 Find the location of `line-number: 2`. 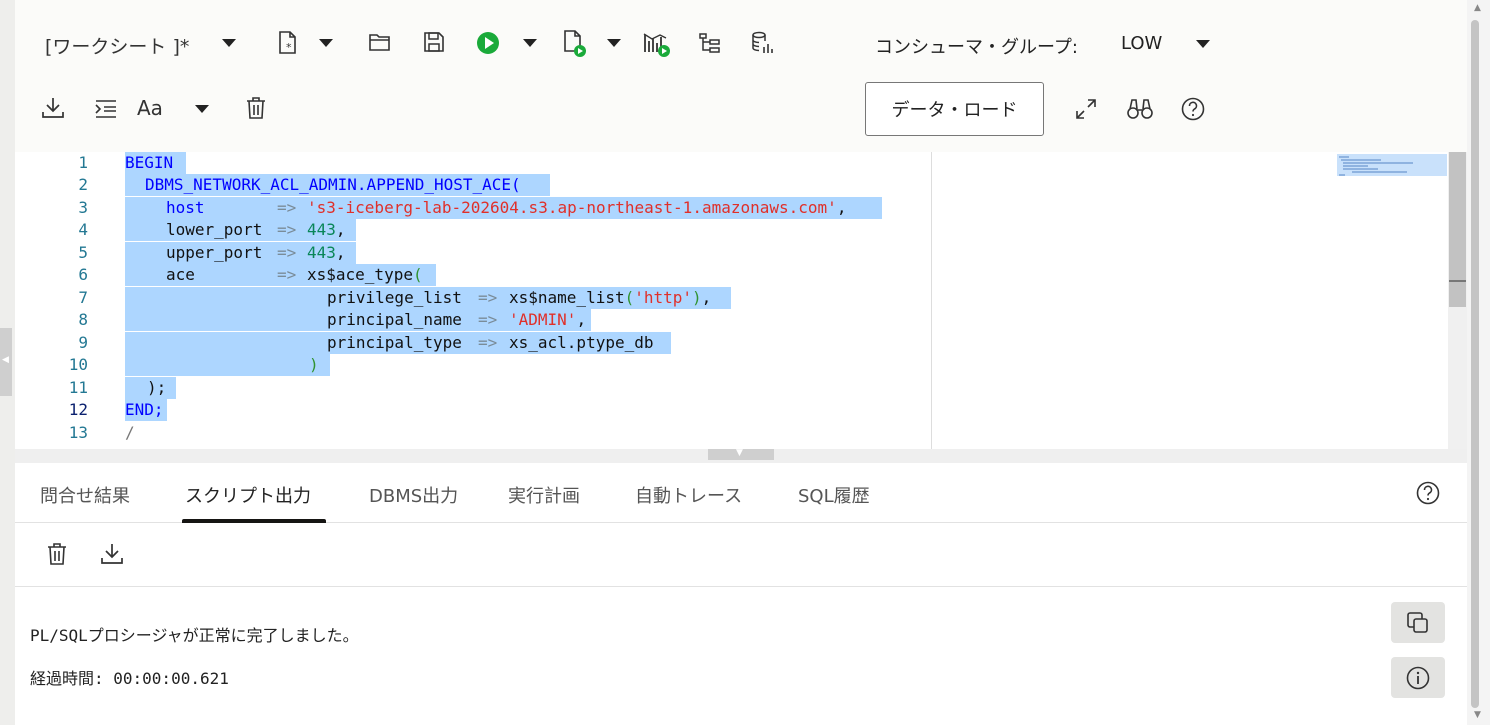

line-number: 2 is located at coordinates (83, 184).